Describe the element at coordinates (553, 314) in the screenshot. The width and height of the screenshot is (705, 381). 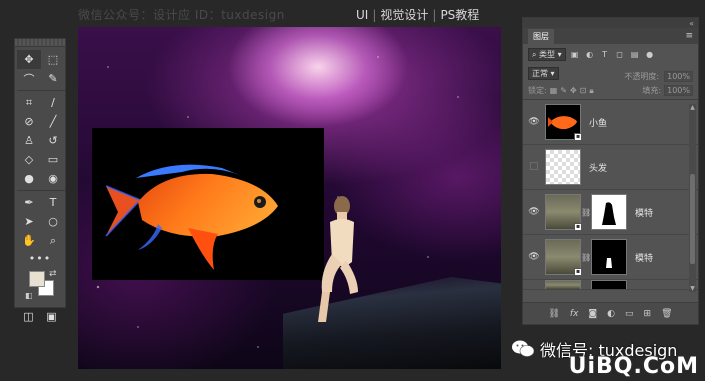
I see `link-icon: ⛓` at that location.